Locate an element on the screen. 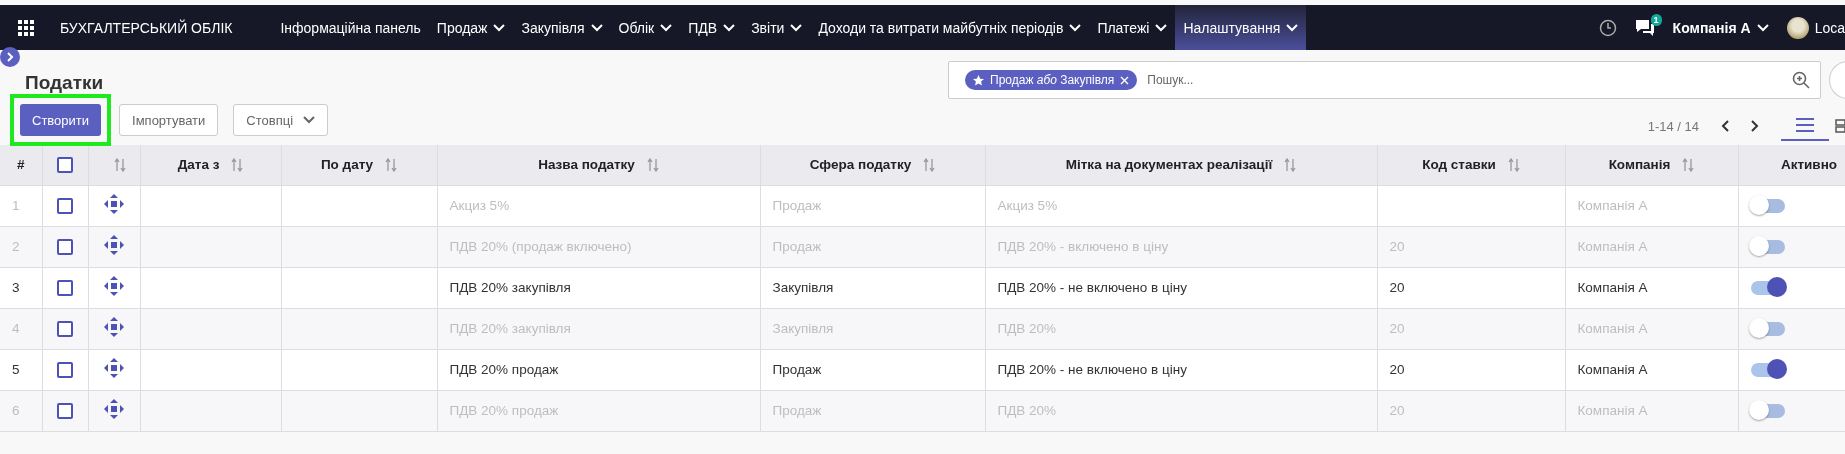 The height and width of the screenshot is (454, 1845). menu-item: Закупівля is located at coordinates (562, 27).